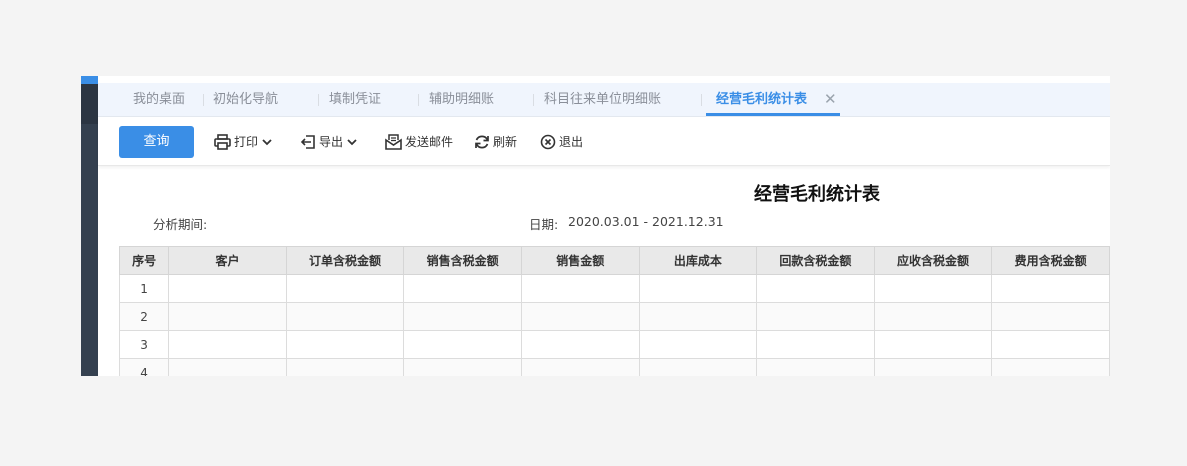 The image size is (1187, 466). What do you see at coordinates (830, 99) in the screenshot?
I see `close-icon: ✕` at bounding box center [830, 99].